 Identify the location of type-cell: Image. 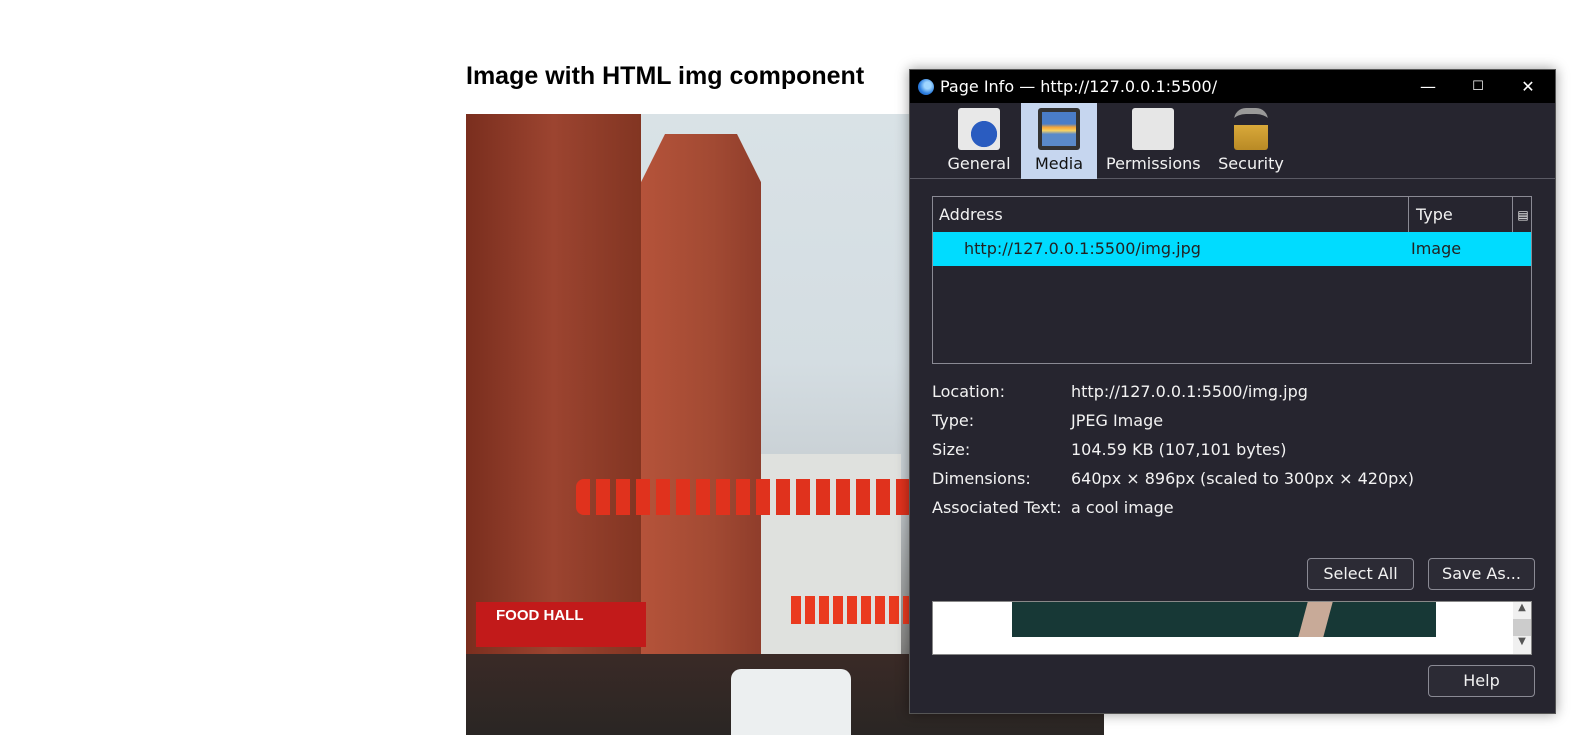
(1436, 248).